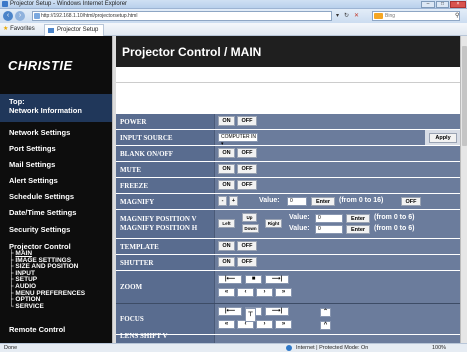  Describe the element at coordinates (147, 154) in the screenshot. I see `blank-label: BLANK ON/OFF` at that location.